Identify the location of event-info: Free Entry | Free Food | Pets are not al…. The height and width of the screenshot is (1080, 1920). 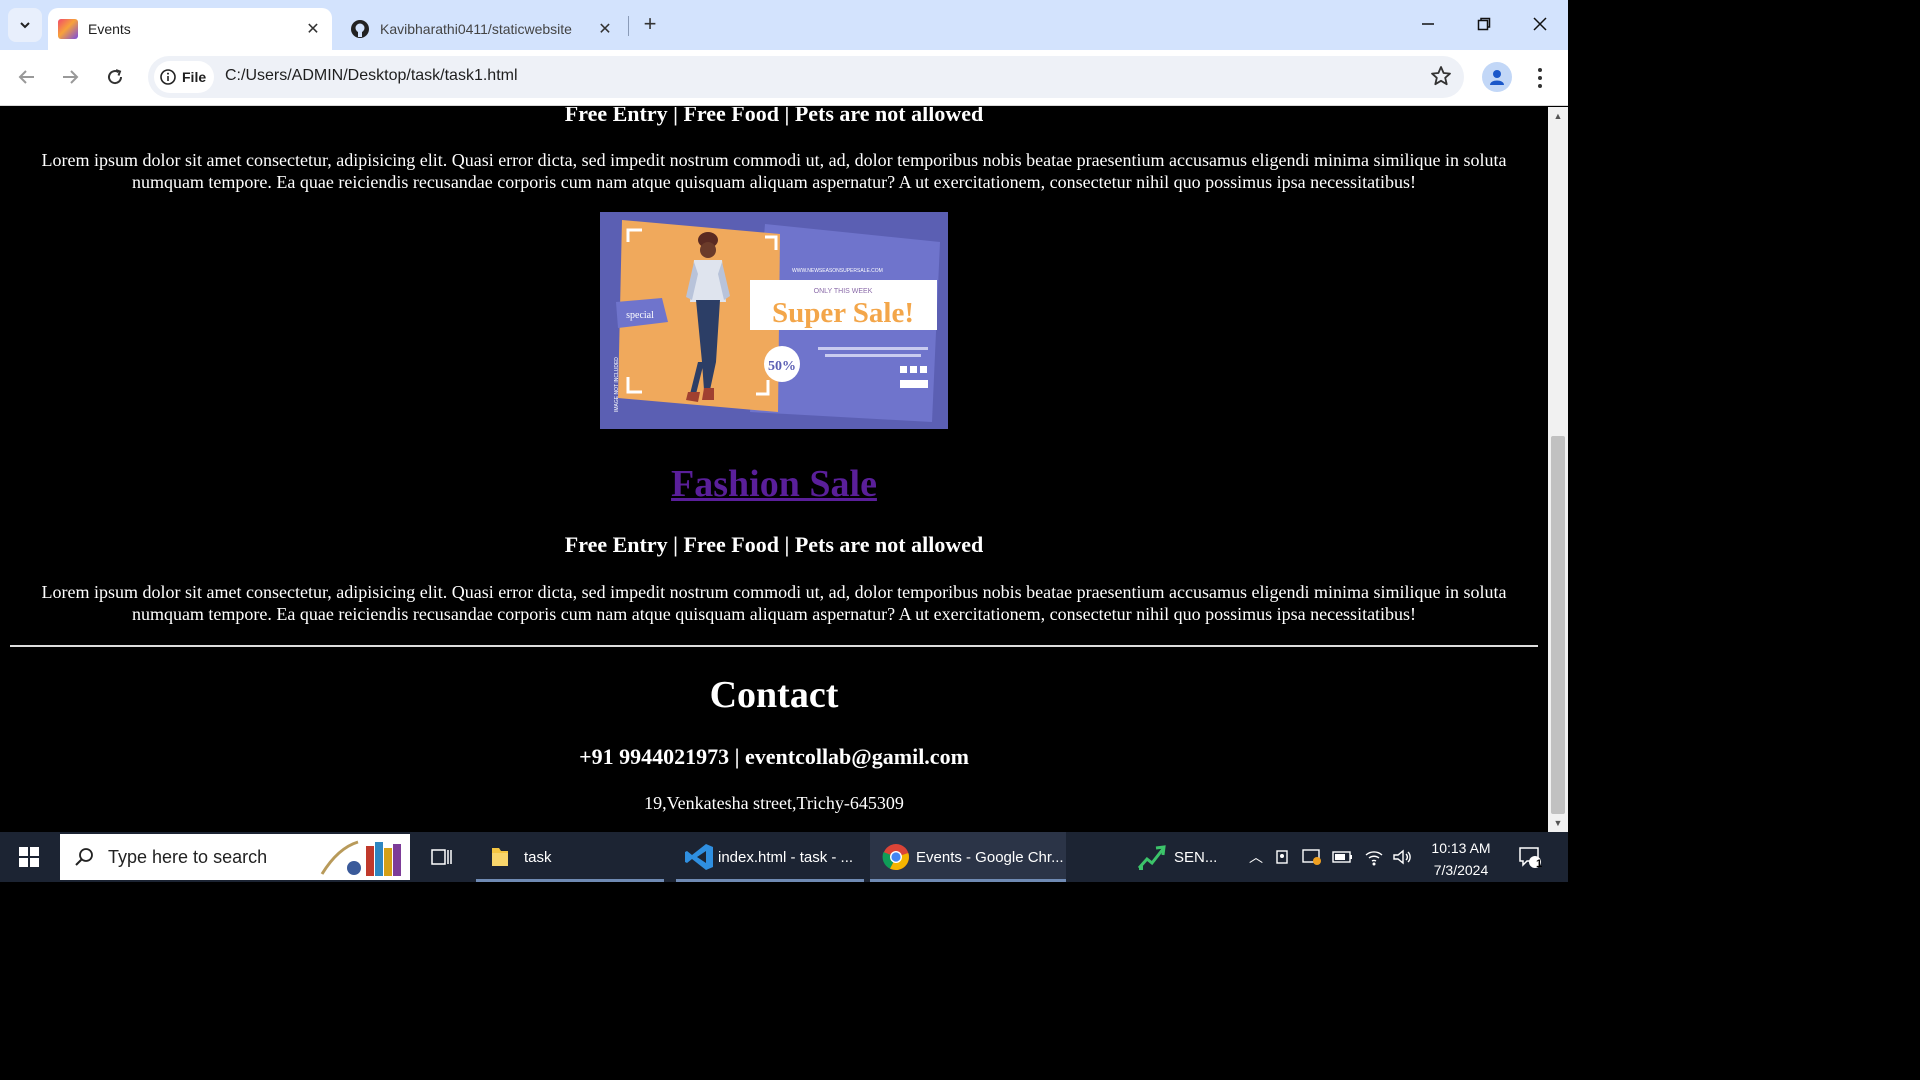
(774, 544).